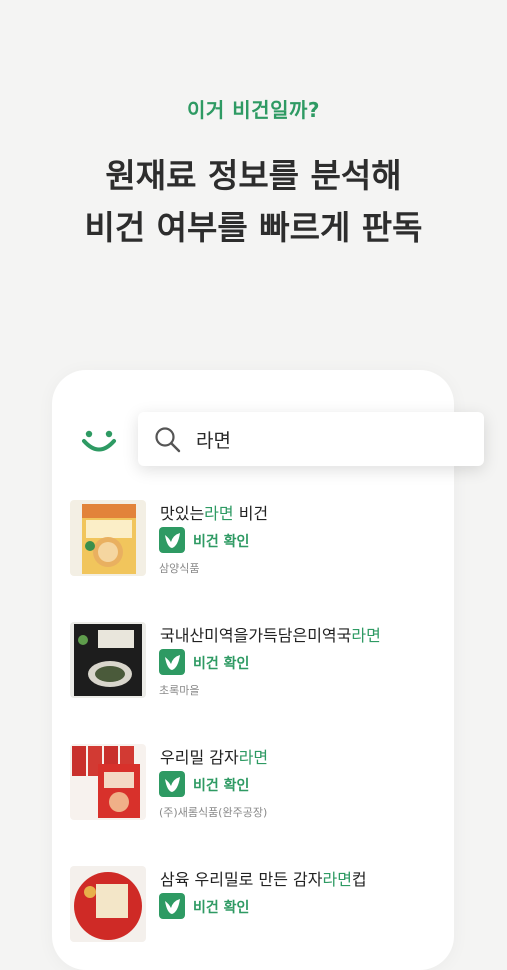 This screenshot has height=970, width=507. What do you see at coordinates (253, 202) in the screenshot?
I see `headline: 원재료 정보를 분석해 비건 여부를 빠르게 판독` at bounding box center [253, 202].